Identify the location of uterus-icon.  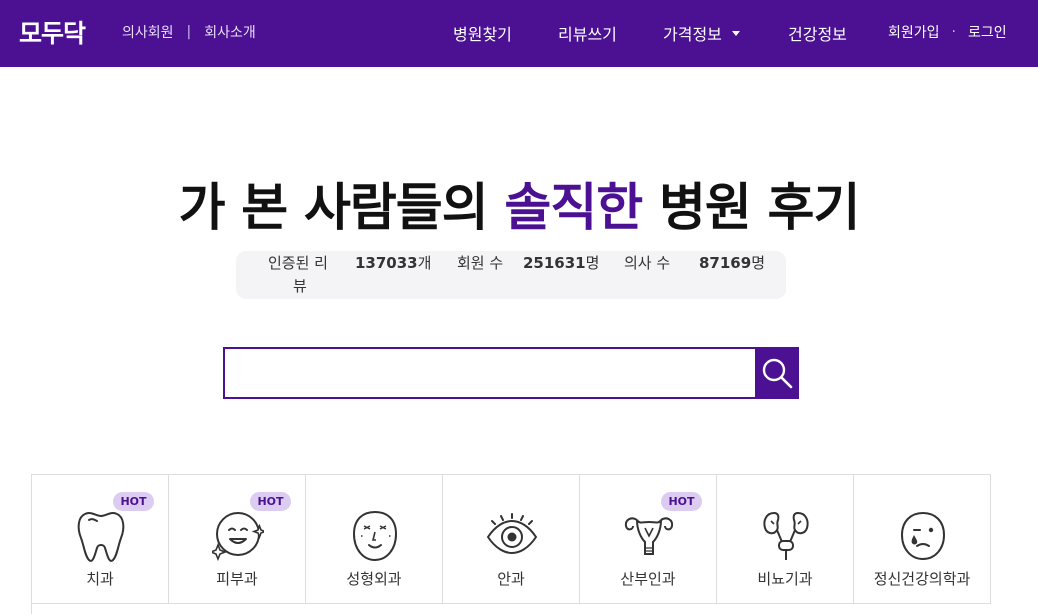
(649, 536).